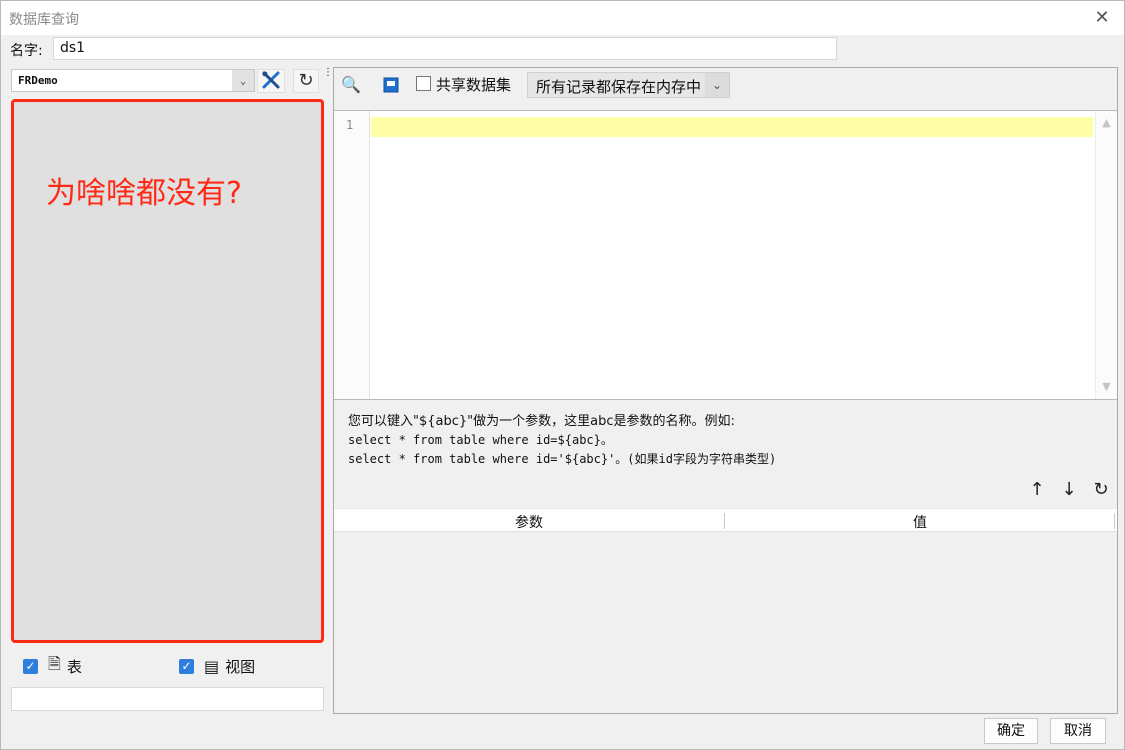  What do you see at coordinates (1102, 18) in the screenshot?
I see `close-icon: ✕` at bounding box center [1102, 18].